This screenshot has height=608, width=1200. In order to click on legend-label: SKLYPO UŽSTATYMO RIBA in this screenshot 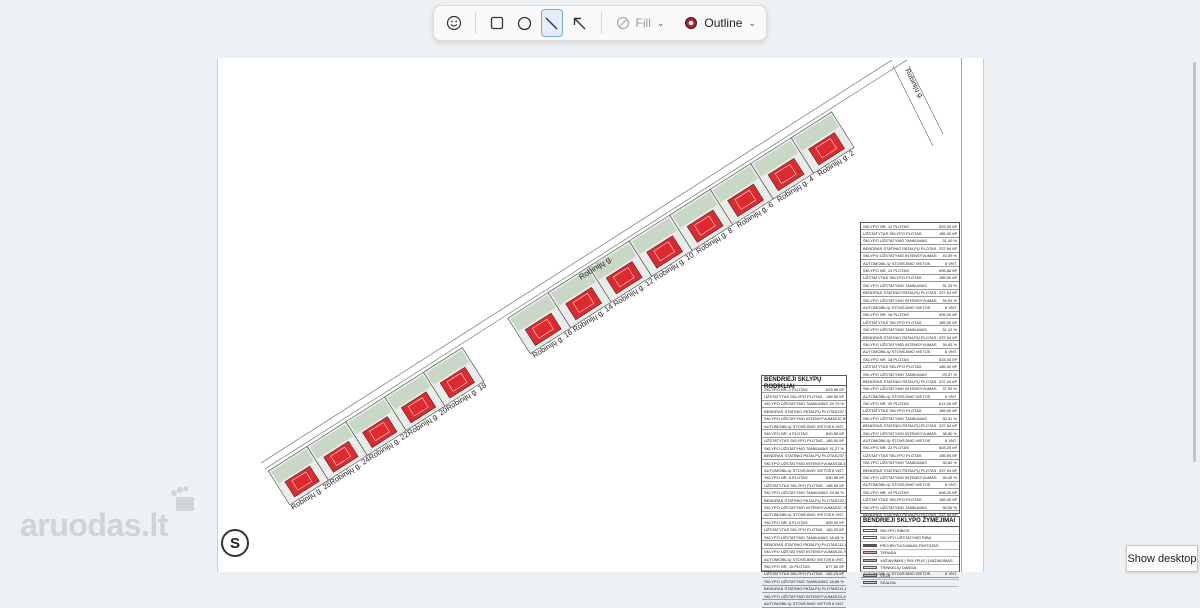, I will do `click(906, 538)`.